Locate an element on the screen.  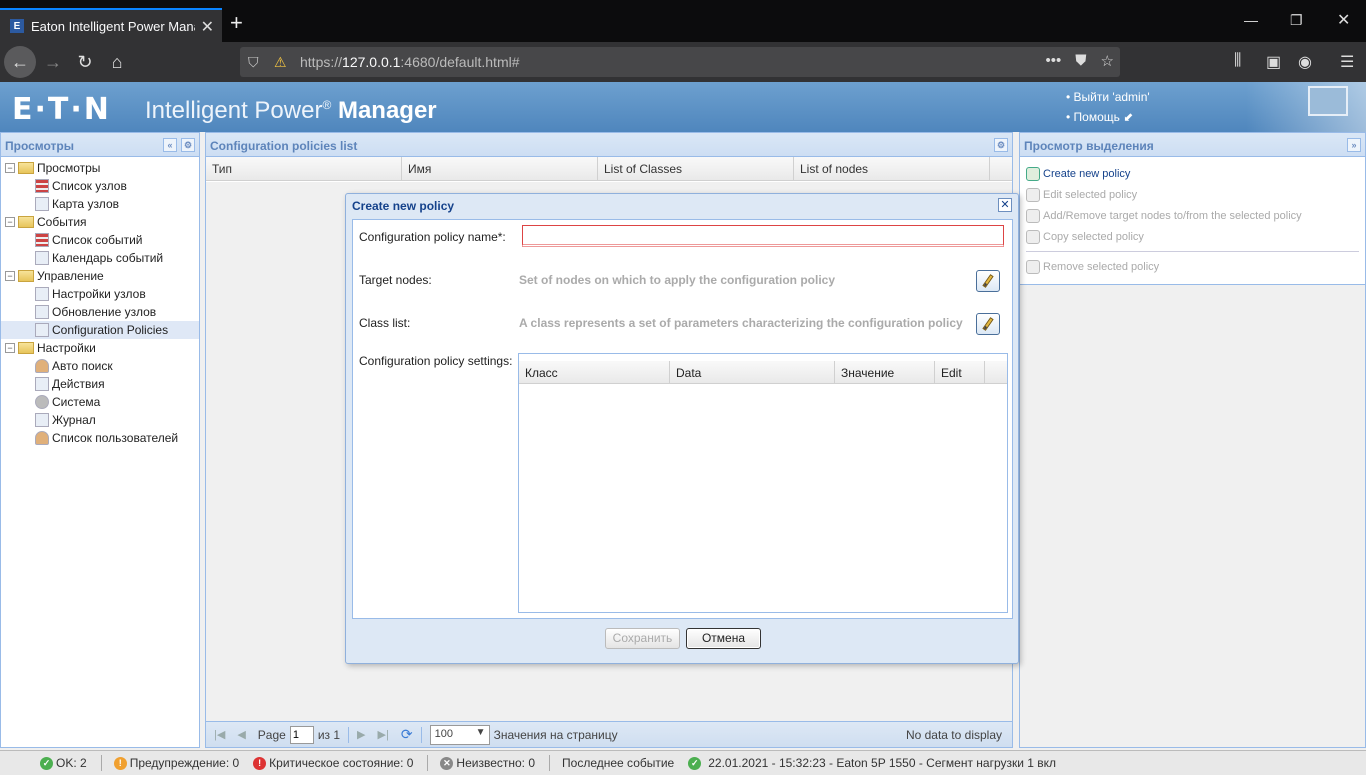
column-edit: Edit is located at coordinates (960, 372).